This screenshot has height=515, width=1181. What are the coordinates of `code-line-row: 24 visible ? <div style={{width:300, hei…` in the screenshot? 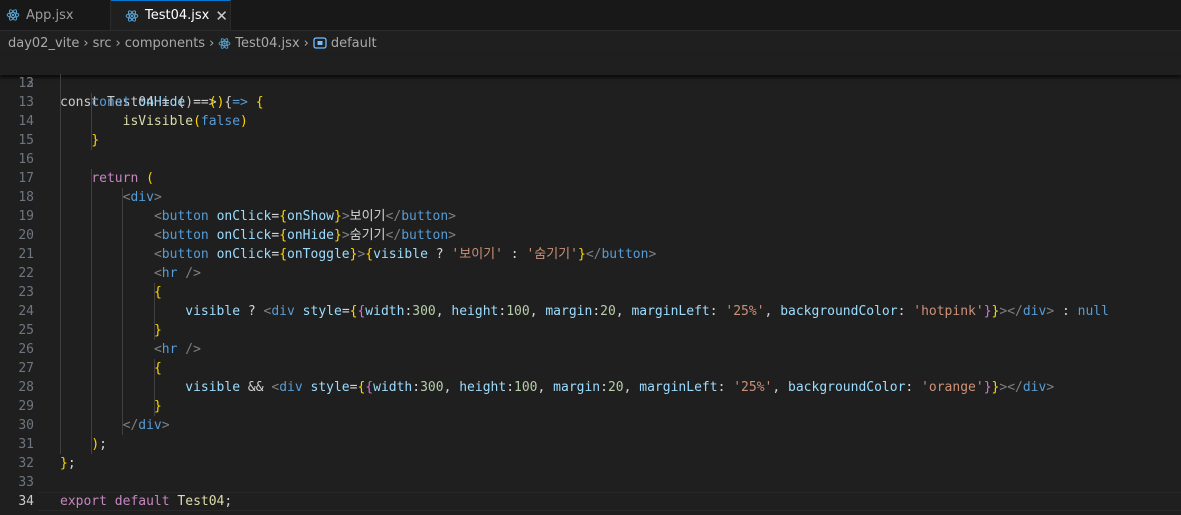 It's located at (590, 311).